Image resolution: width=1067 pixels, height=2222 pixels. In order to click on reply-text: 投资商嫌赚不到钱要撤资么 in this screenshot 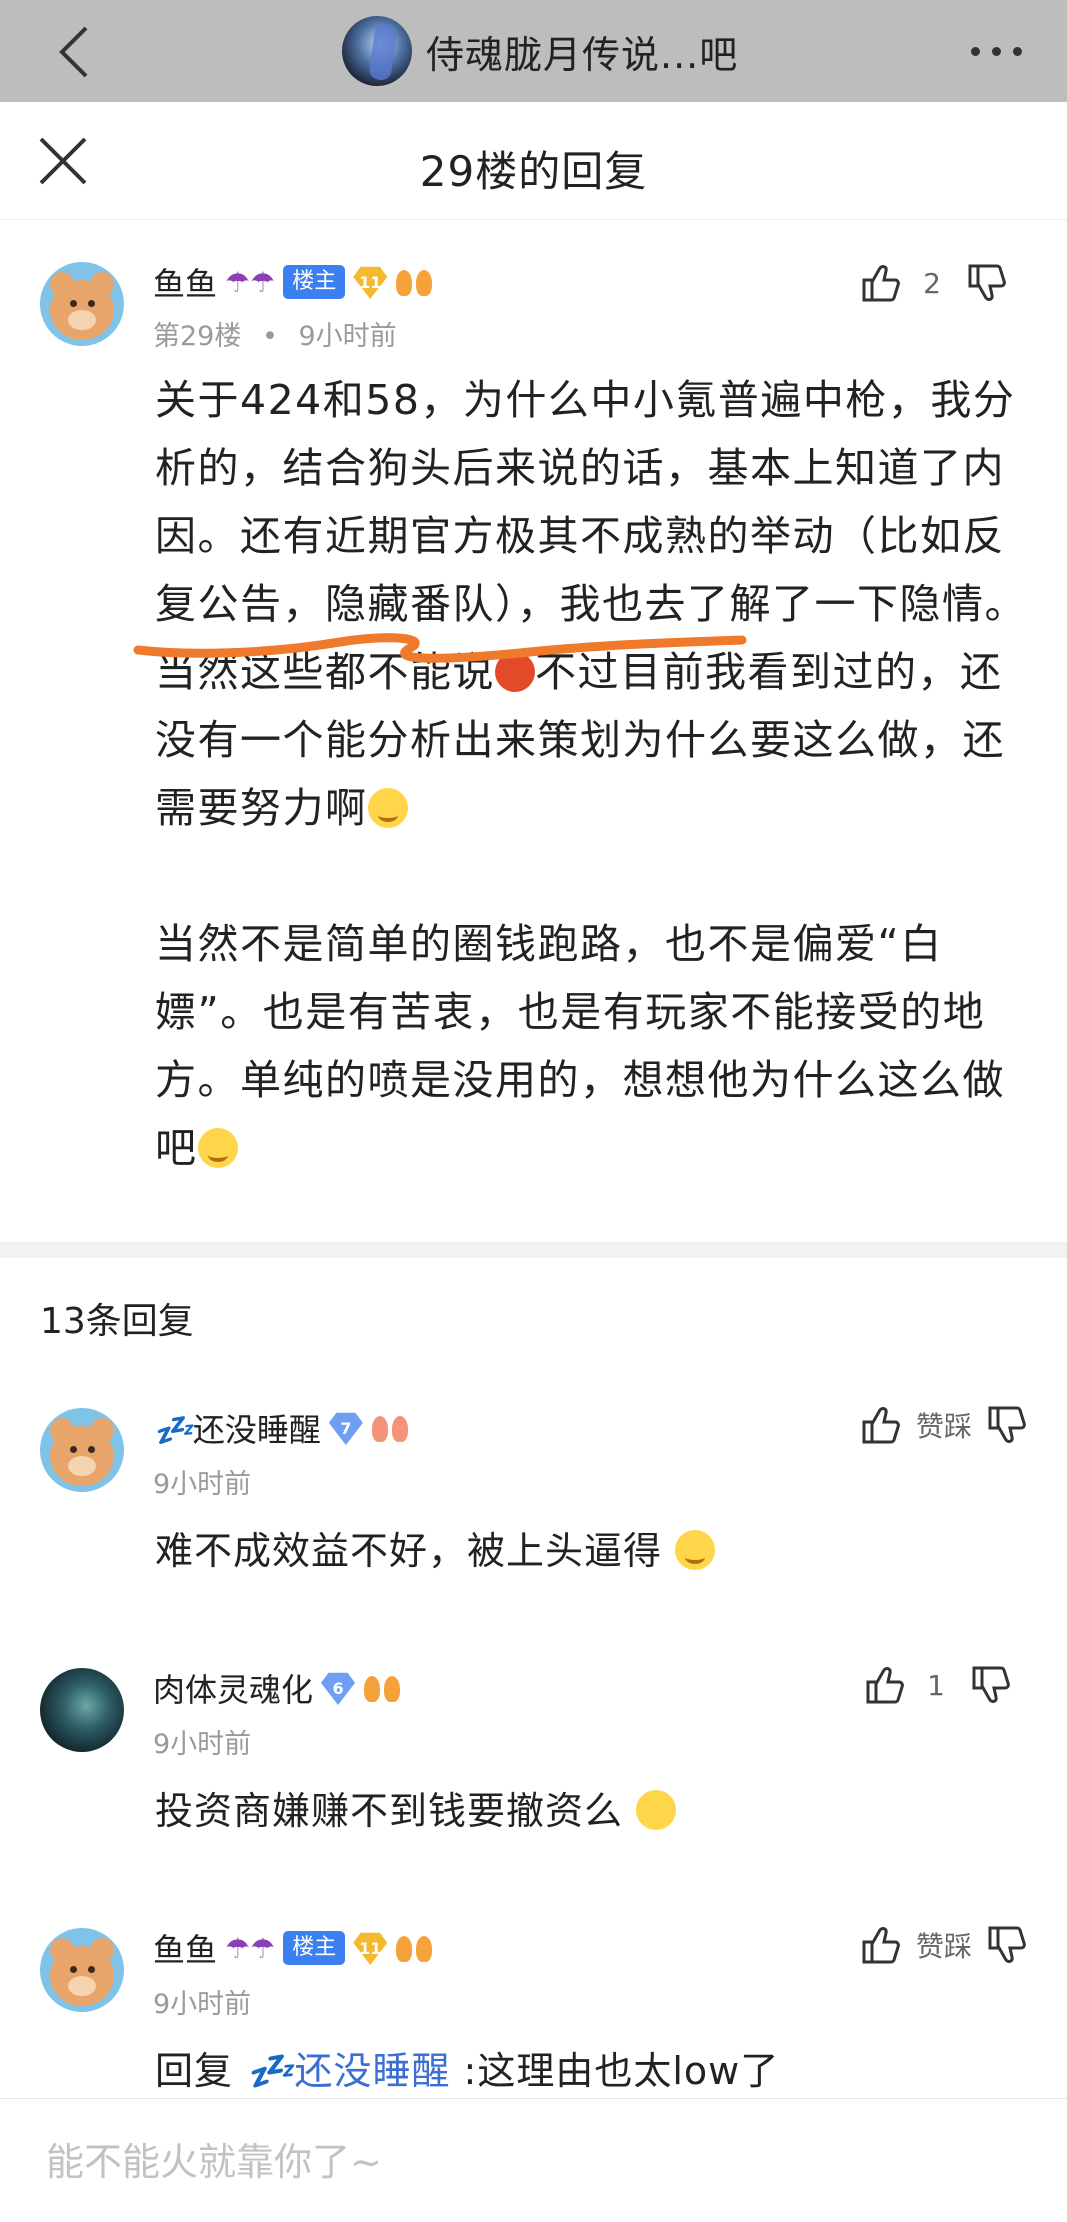, I will do `click(416, 1807)`.